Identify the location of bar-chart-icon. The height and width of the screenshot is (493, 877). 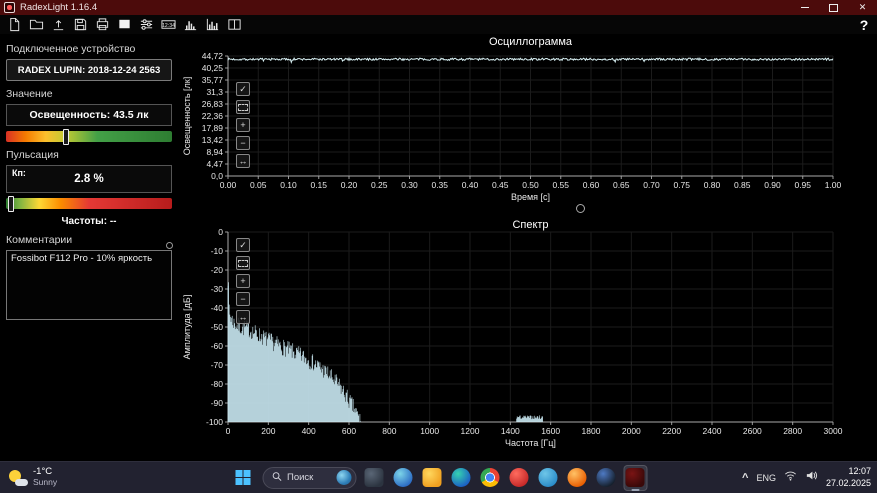
(212, 24).